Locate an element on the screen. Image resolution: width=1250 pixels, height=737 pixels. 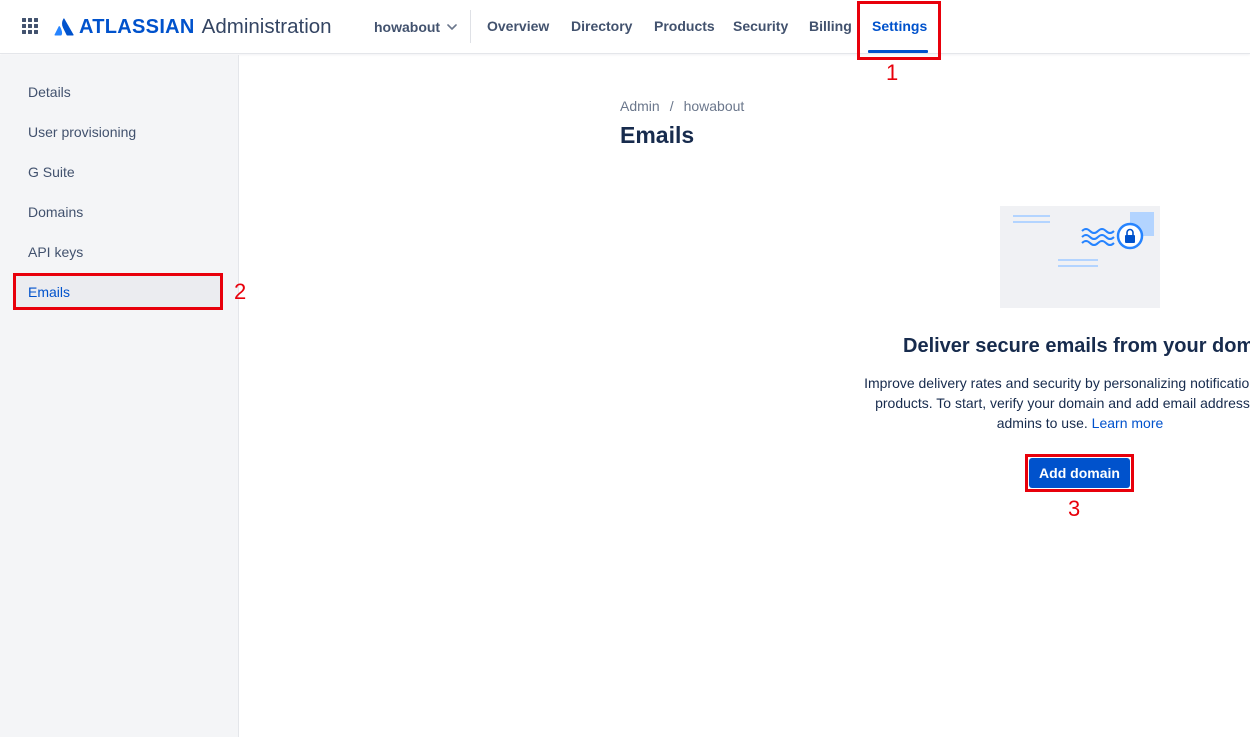
nav-directory: Directory is located at coordinates (601, 26).